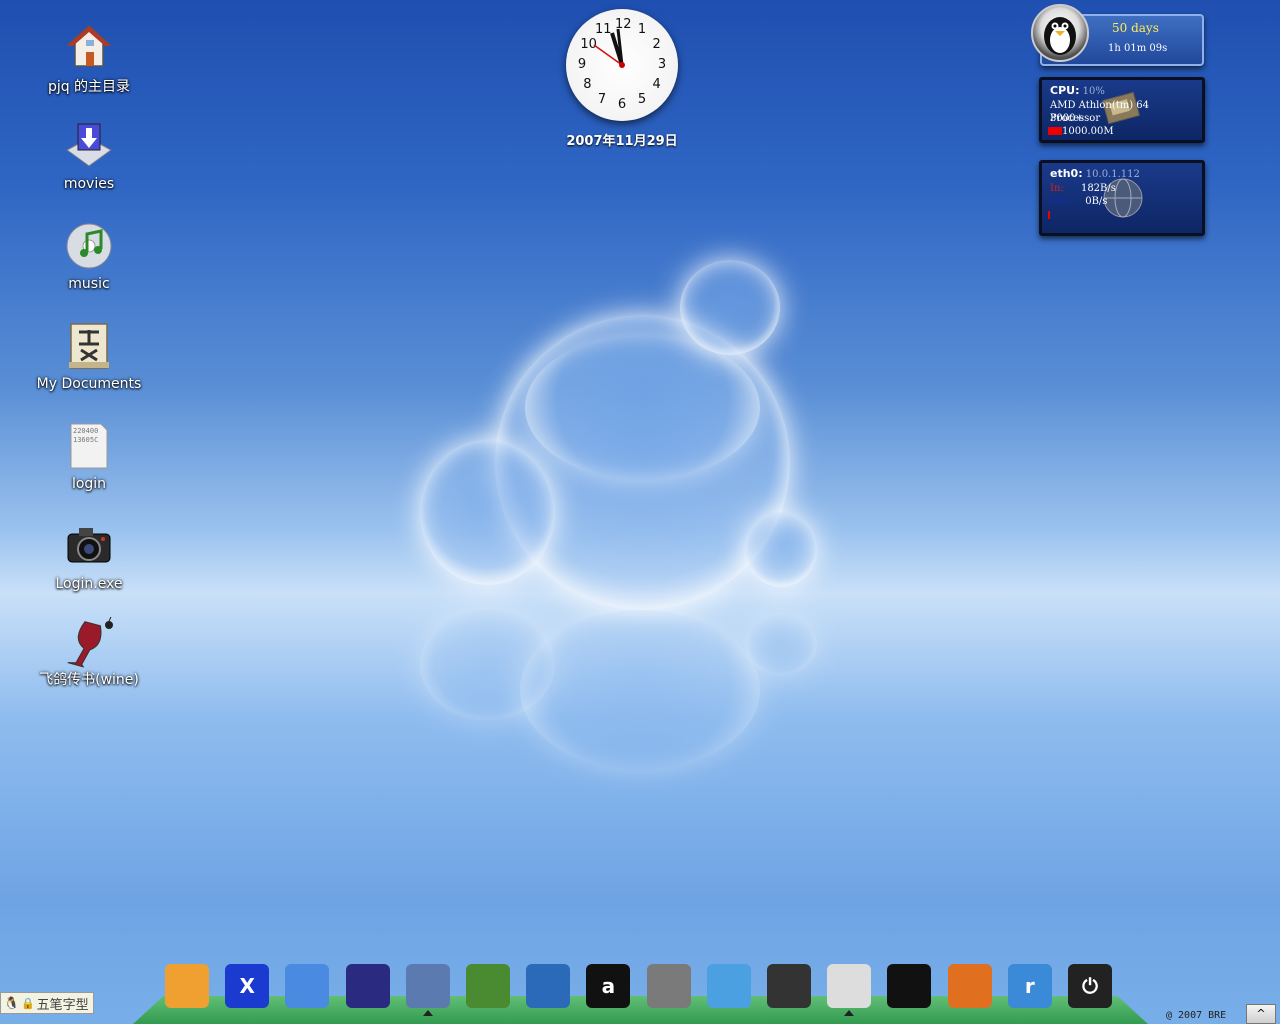  I want to click on system-monitor-launcher, so click(548, 986).